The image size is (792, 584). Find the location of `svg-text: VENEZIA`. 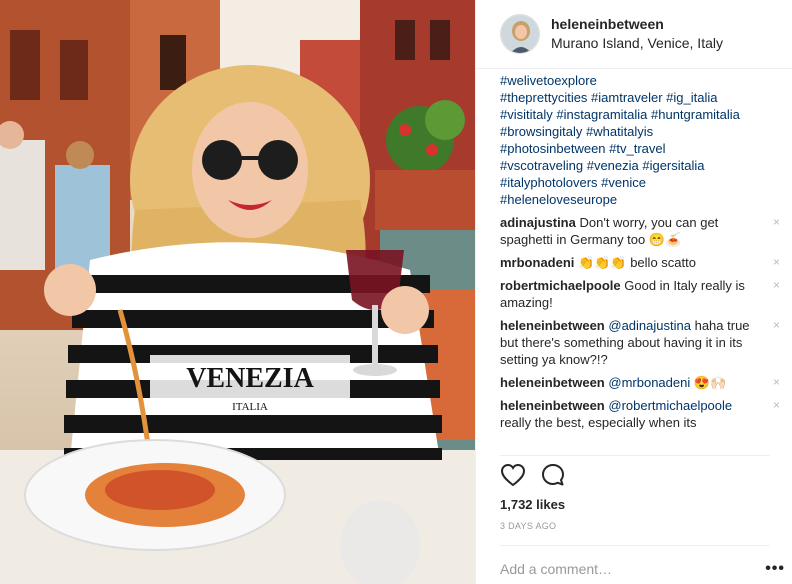

svg-text: VENEZIA is located at coordinates (250, 378).